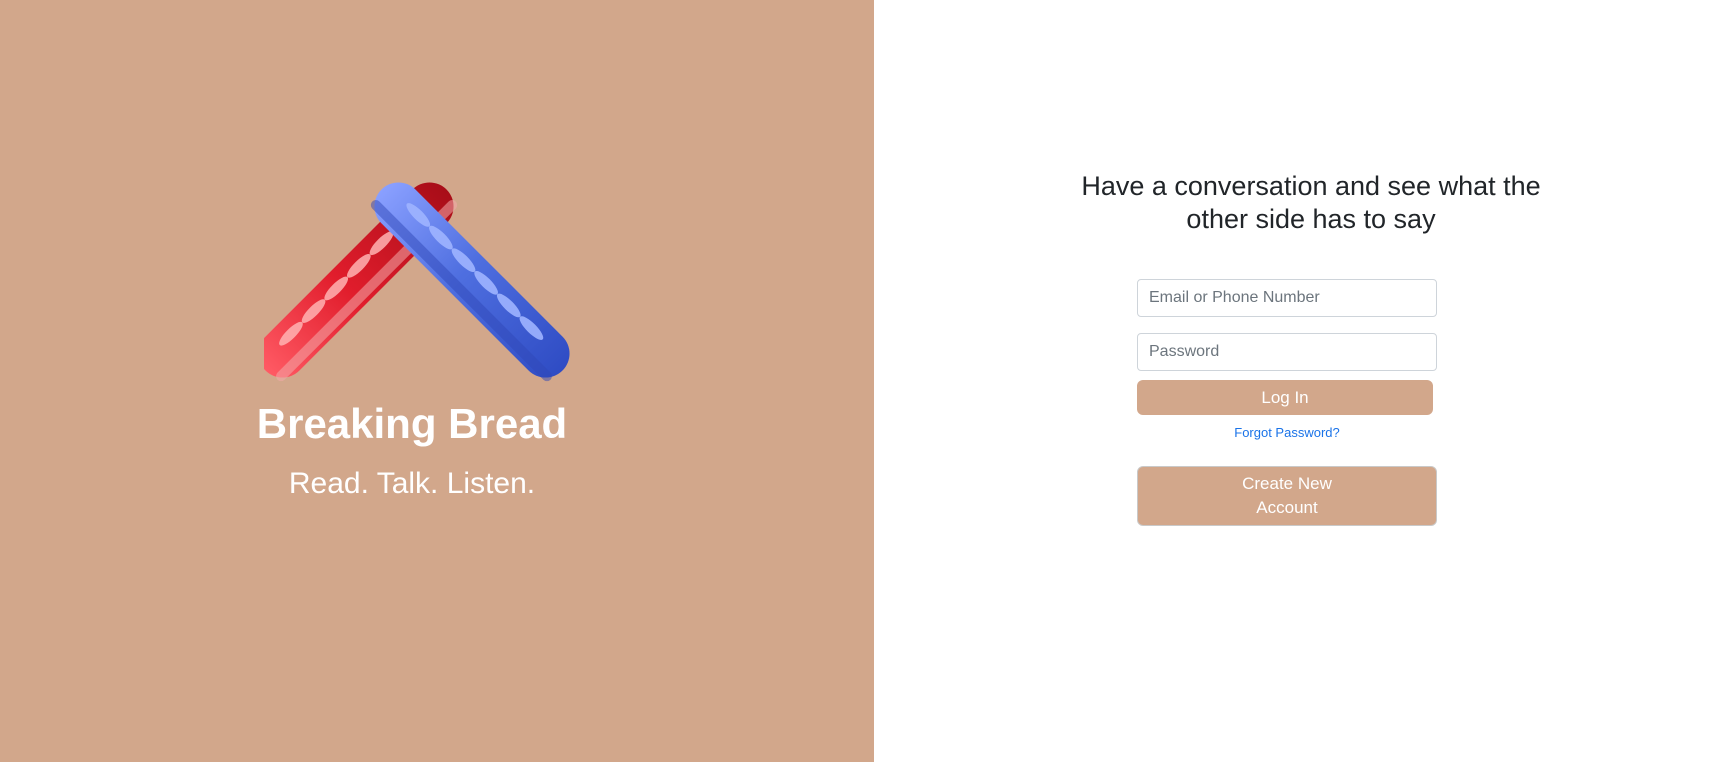  I want to click on red-baguette-icon, so click(361, 282).